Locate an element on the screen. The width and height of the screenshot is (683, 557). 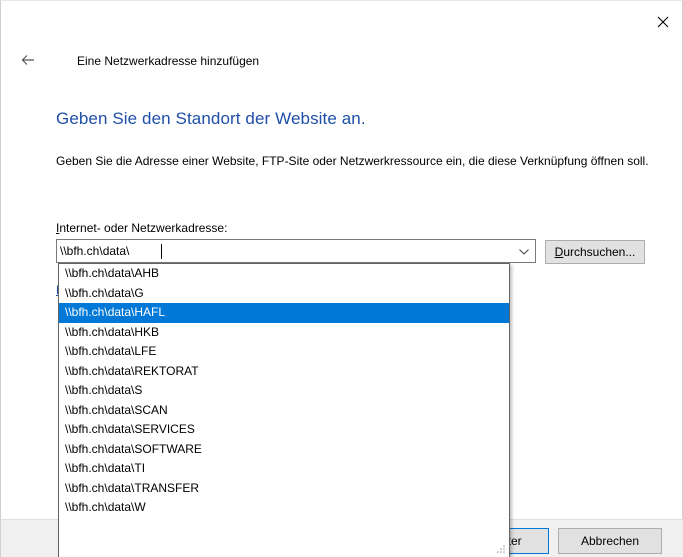
wizard-title: Eine Netzwerkadresse hinzufügen is located at coordinates (168, 61).